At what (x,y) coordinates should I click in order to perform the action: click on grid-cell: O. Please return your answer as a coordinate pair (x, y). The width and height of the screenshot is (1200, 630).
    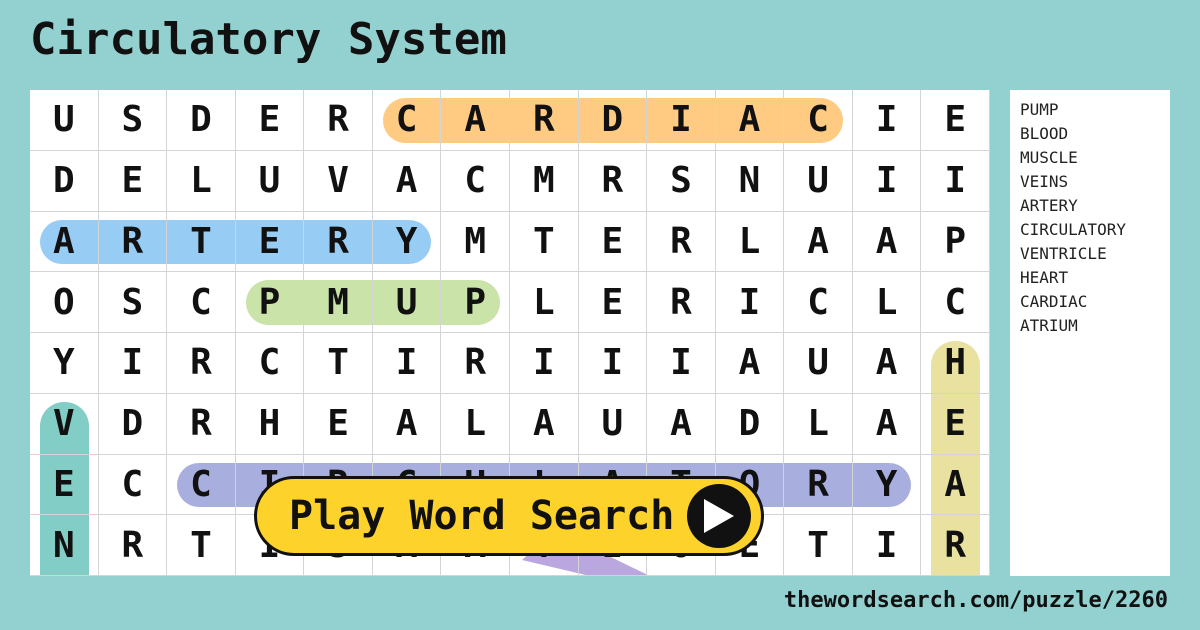
    Looking at the image, I should click on (64, 302).